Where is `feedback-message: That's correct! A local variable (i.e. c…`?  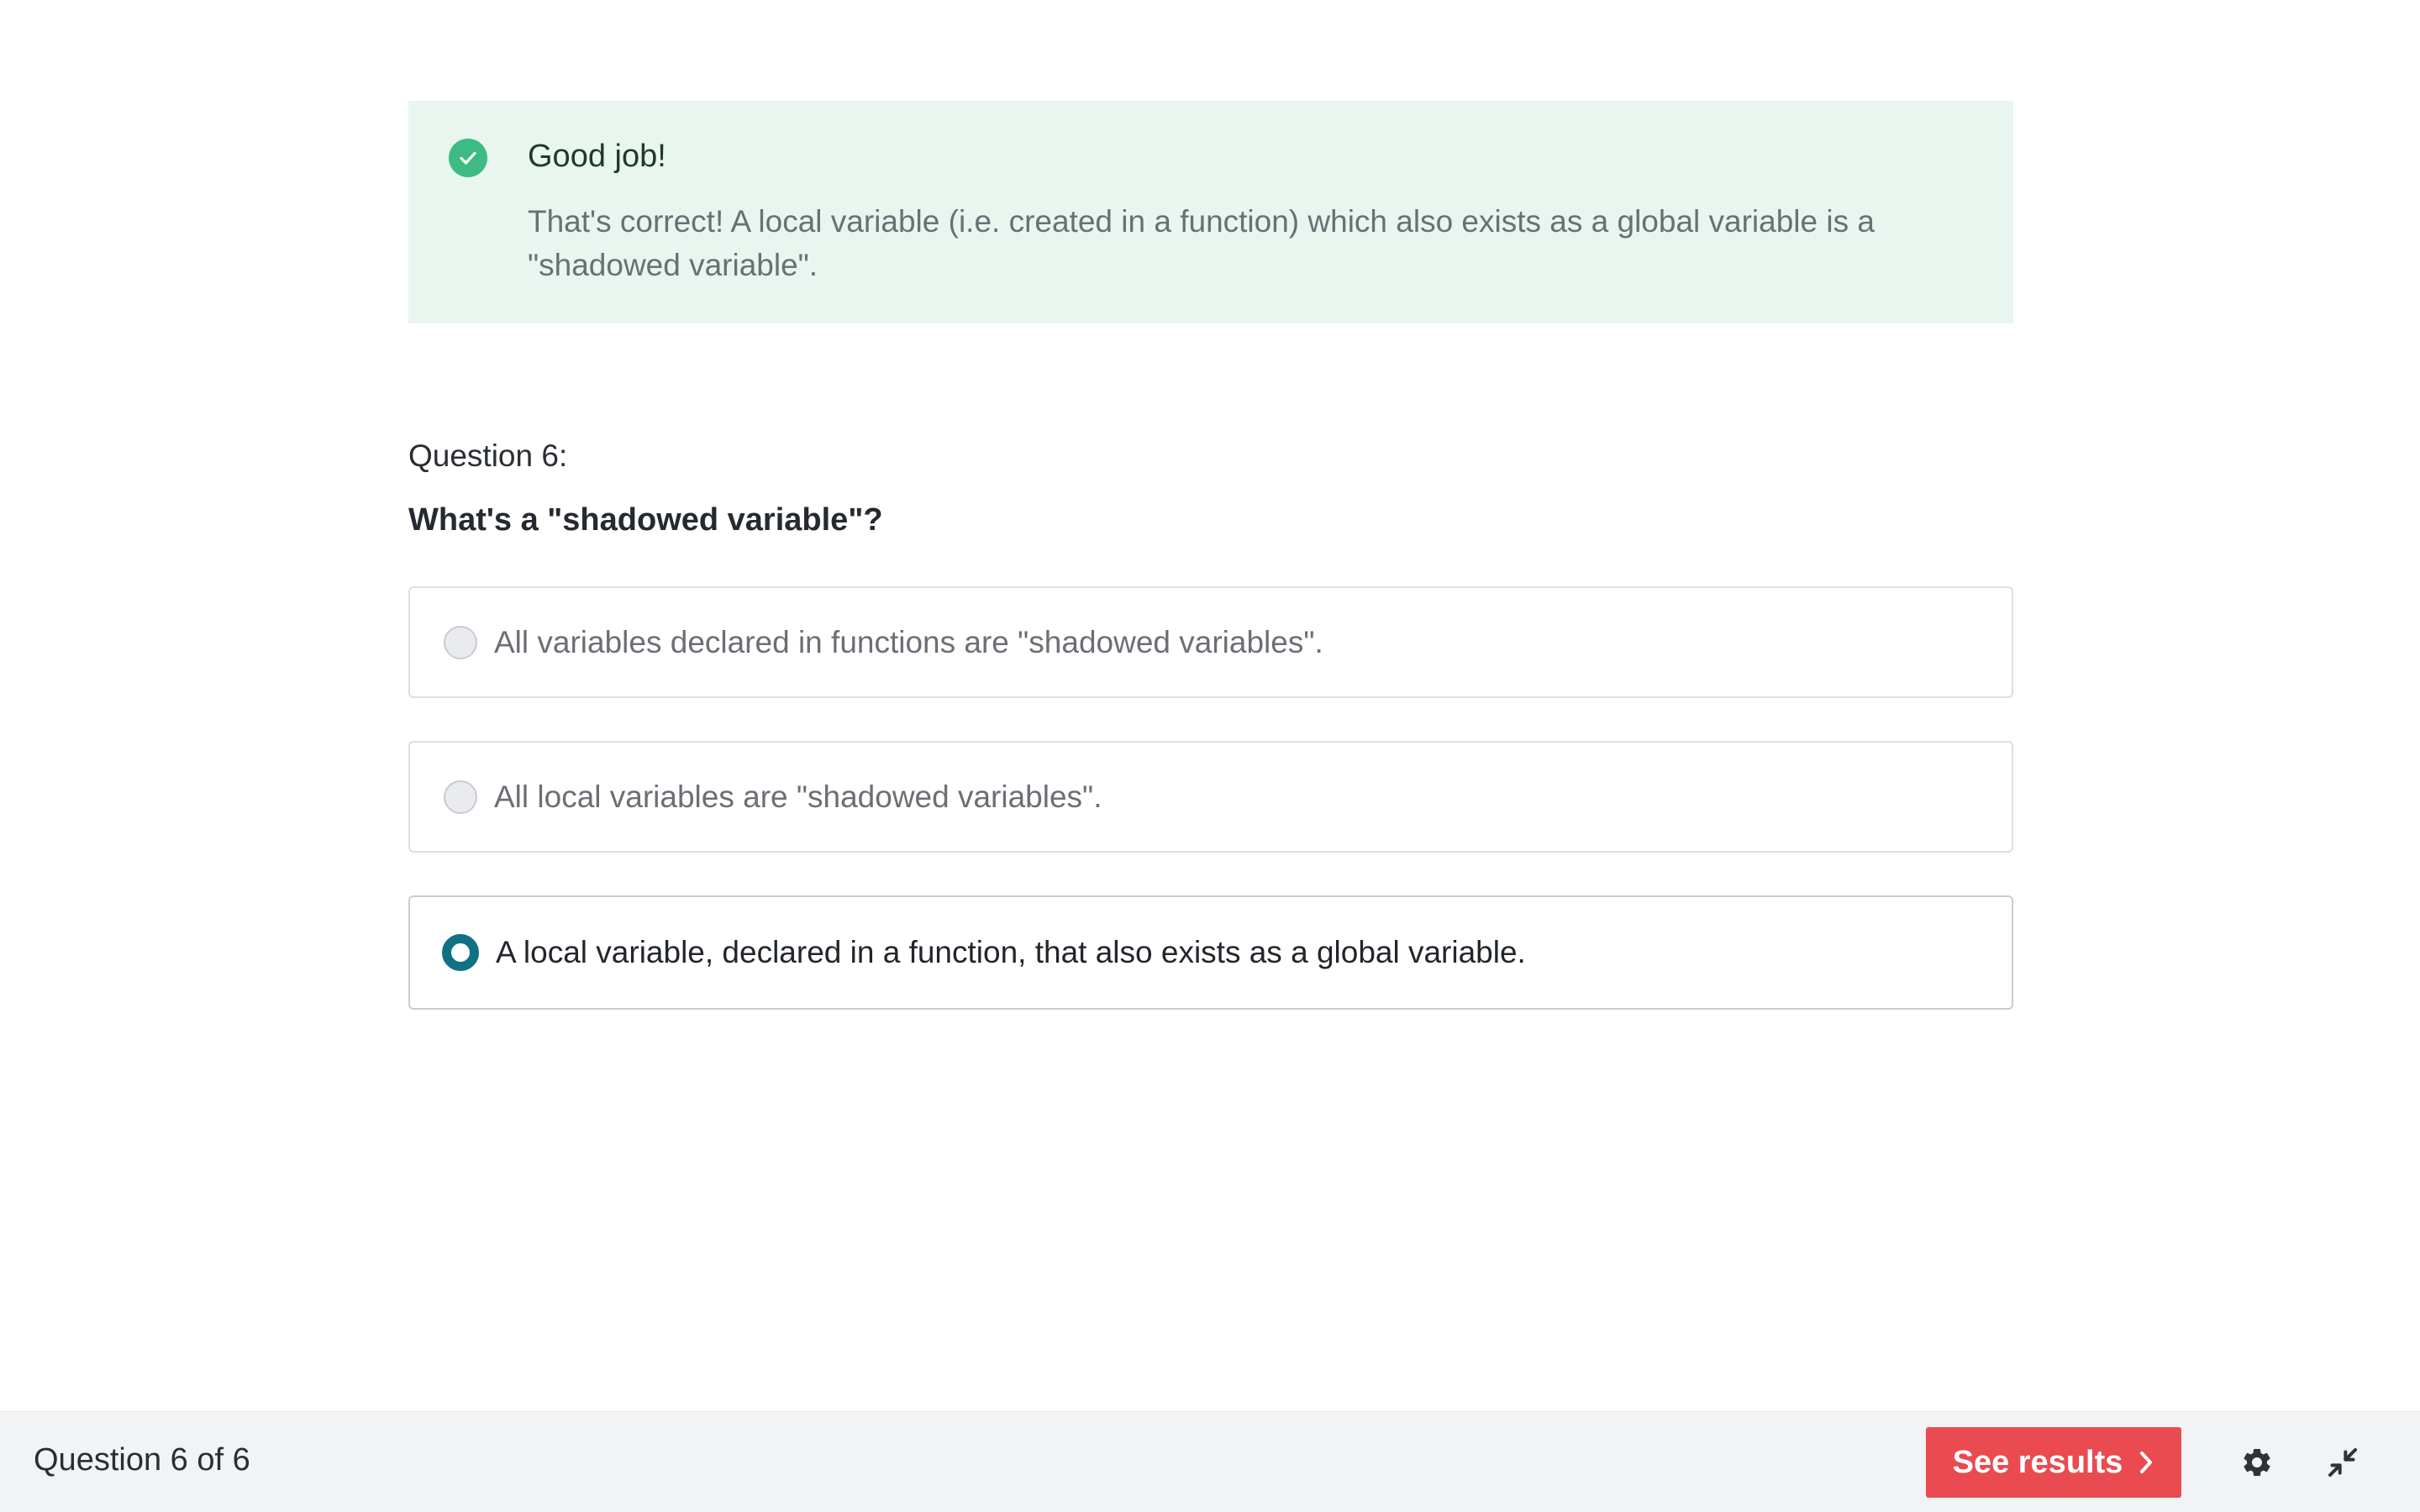 feedback-message: That's correct! A local variable (i.e. c… is located at coordinates (1201, 243).